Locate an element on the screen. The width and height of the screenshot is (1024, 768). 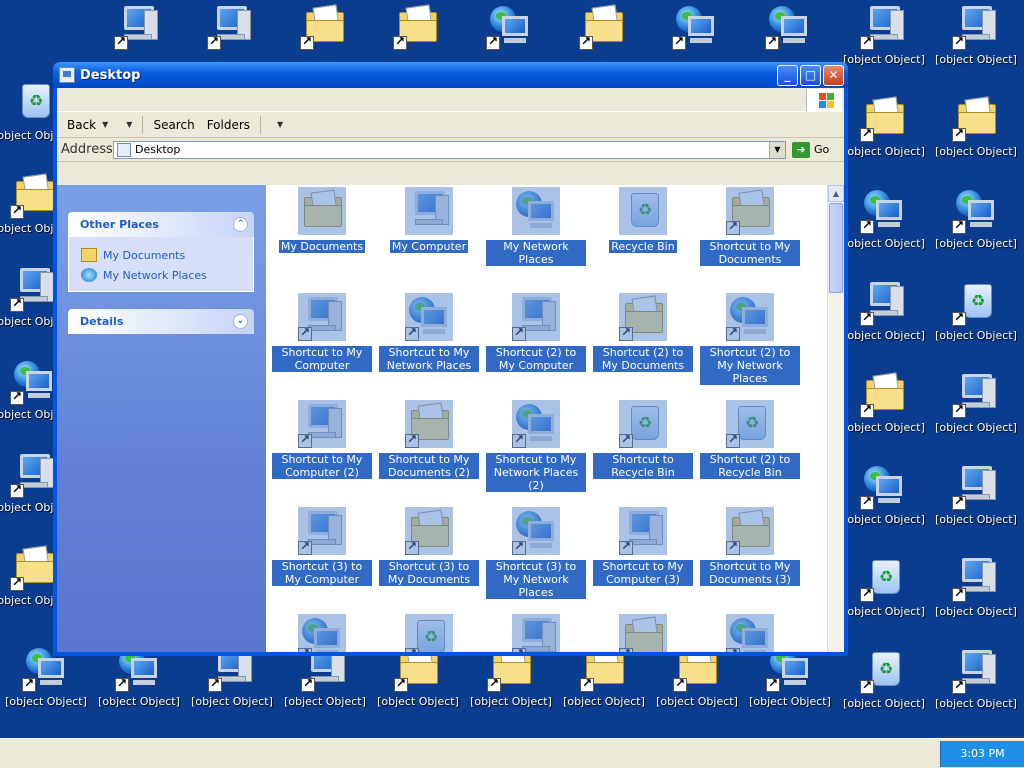
file-item: Shortcut to My Documents (2) is located at coordinates (429, 439).